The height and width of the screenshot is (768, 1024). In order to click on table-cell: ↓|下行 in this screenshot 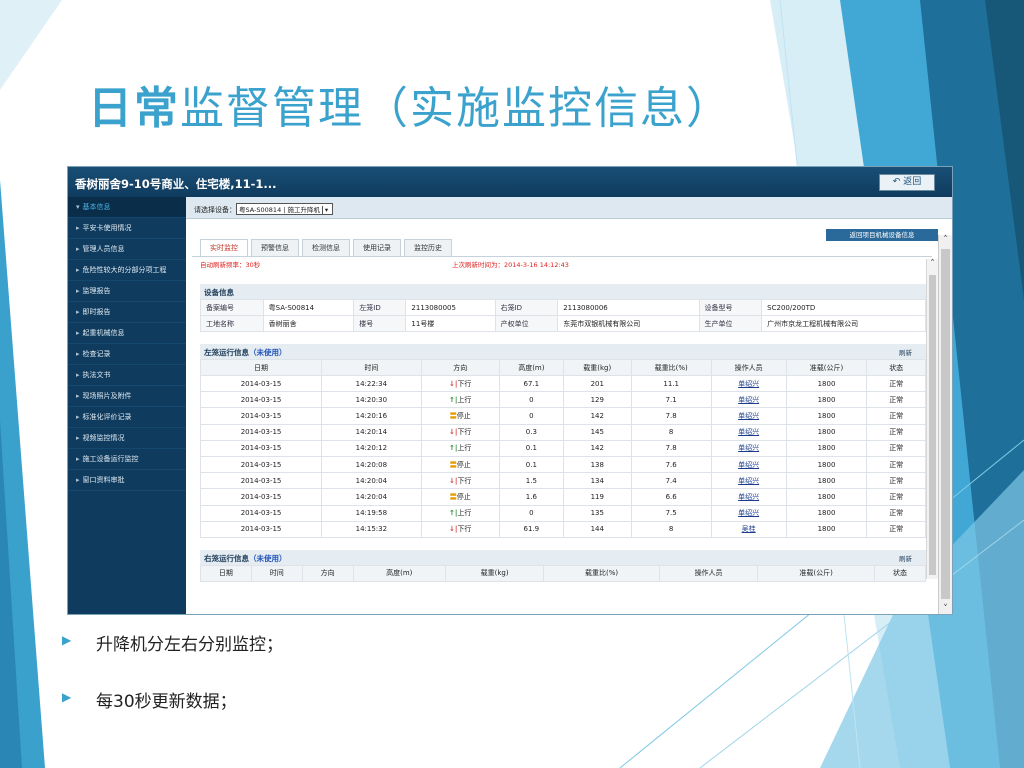, I will do `click(460, 383)`.